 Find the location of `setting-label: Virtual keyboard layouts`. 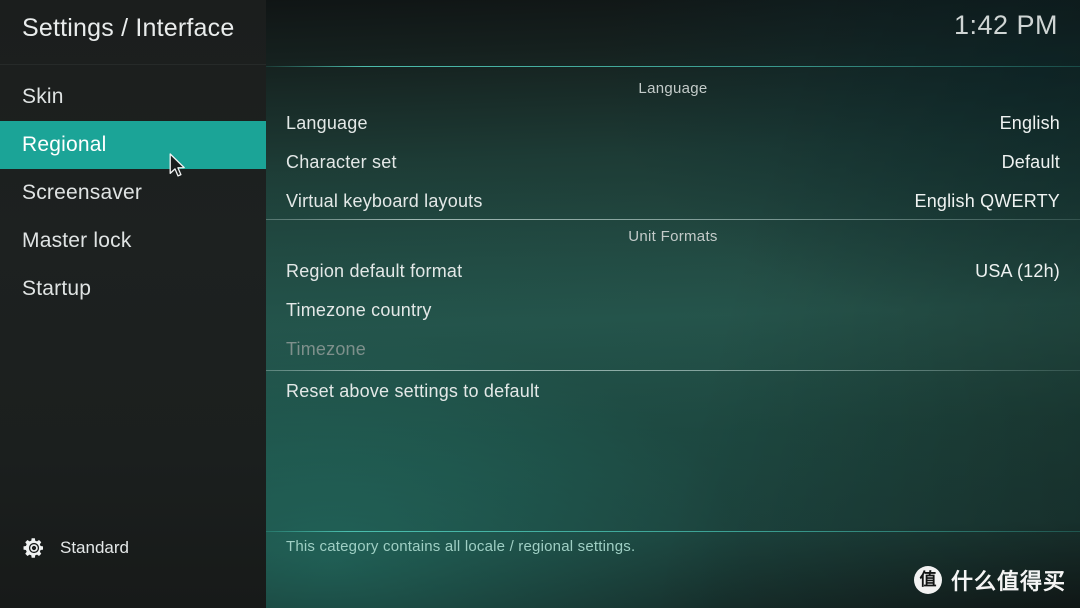

setting-label: Virtual keyboard layouts is located at coordinates (384, 201).